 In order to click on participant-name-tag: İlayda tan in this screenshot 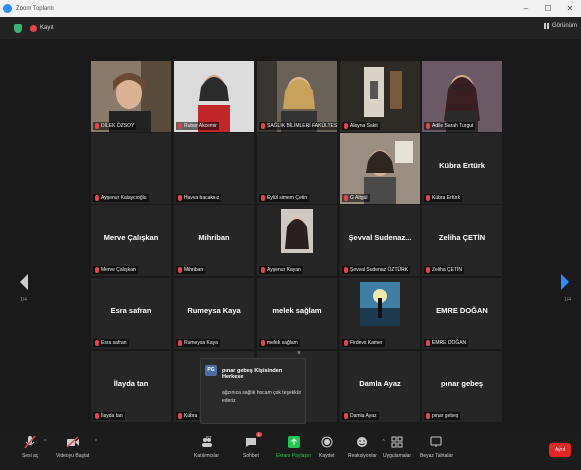, I will do `click(109, 416)`.